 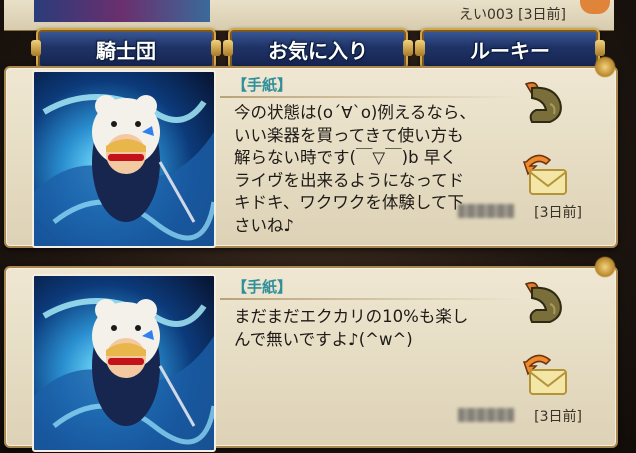 What do you see at coordinates (512, 15) in the screenshot?
I see `previous-message-meta: えい003 [3日前]` at bounding box center [512, 15].